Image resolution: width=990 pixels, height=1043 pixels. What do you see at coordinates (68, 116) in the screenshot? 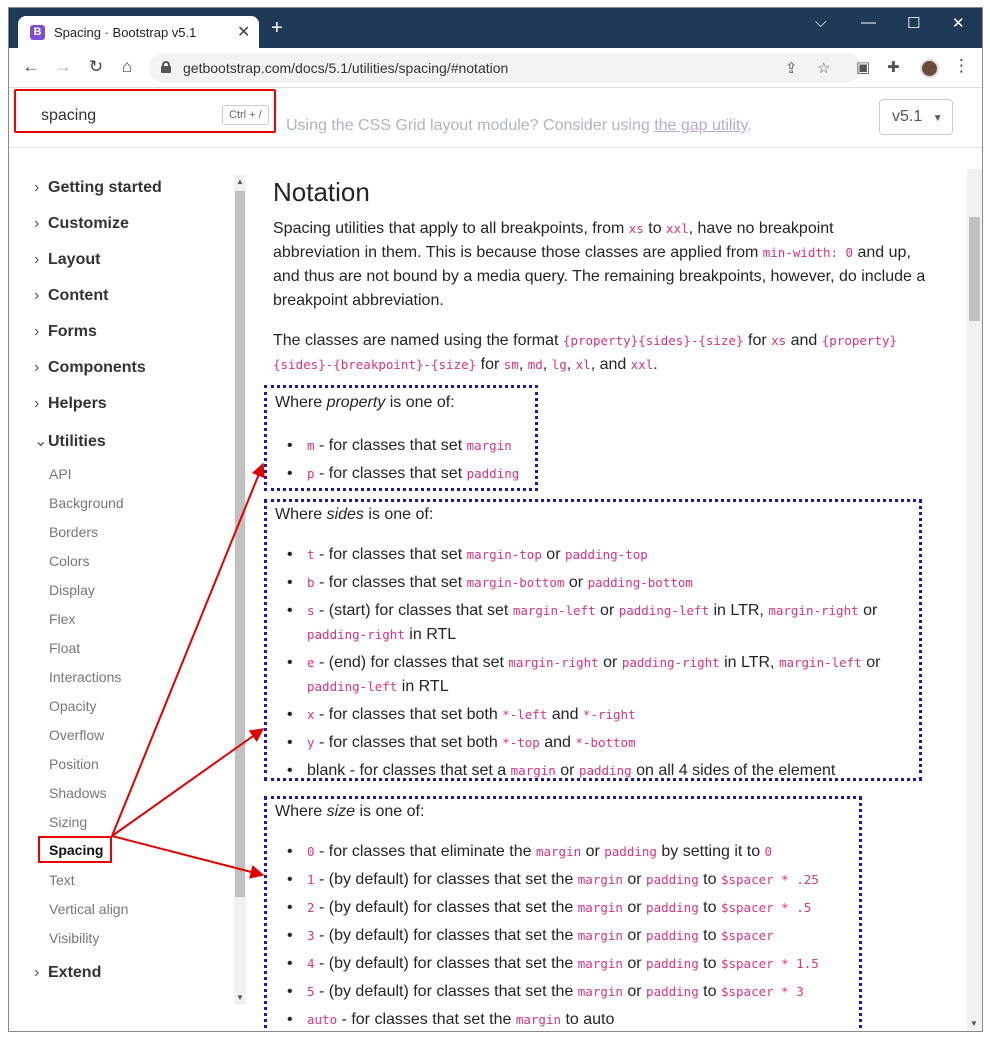
I see `search-input: spacing` at bounding box center [68, 116].